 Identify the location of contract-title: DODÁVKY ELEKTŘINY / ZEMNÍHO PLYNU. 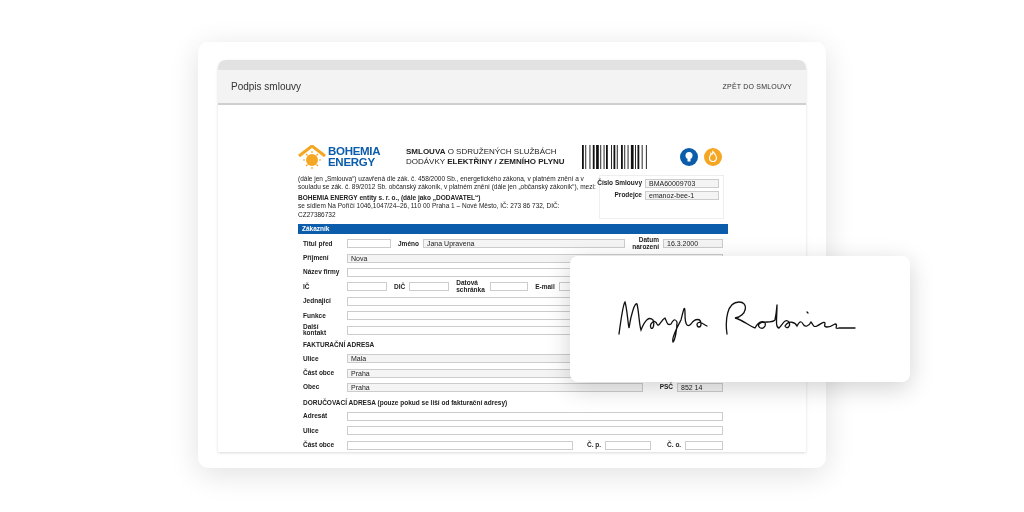
(485, 162).